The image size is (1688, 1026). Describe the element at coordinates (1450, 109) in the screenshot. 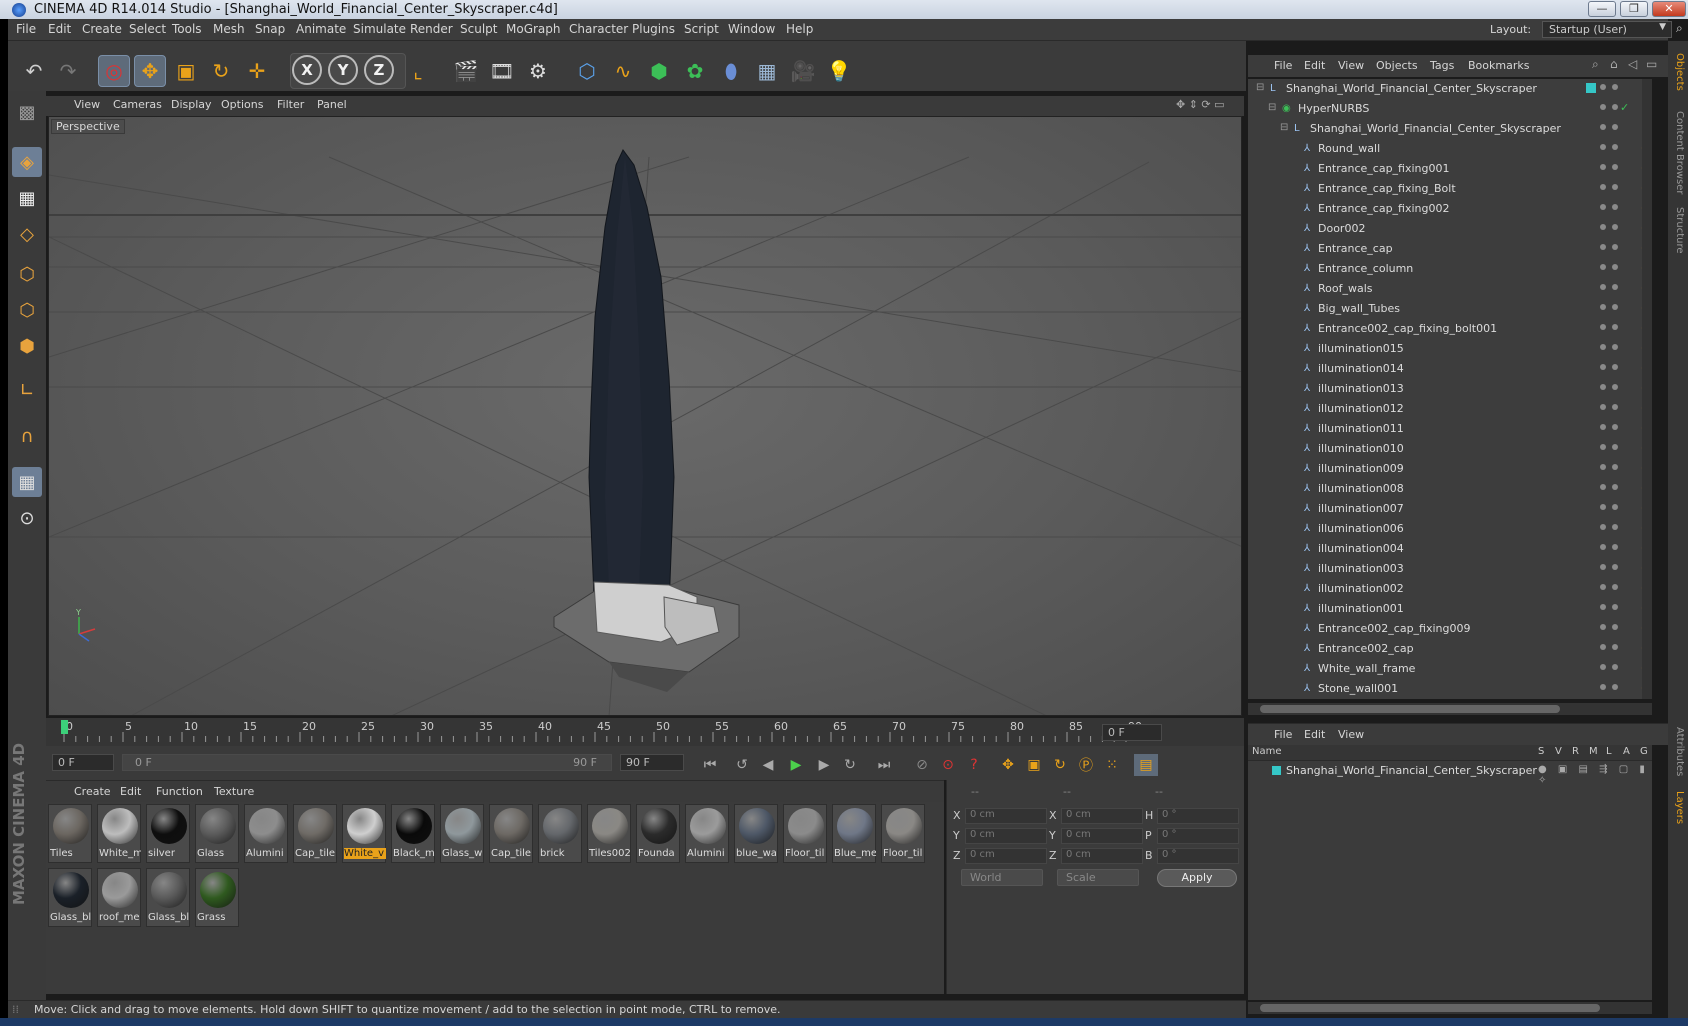

I see `object-row: ⊟ ◉ HyperNURBS ✓` at that location.